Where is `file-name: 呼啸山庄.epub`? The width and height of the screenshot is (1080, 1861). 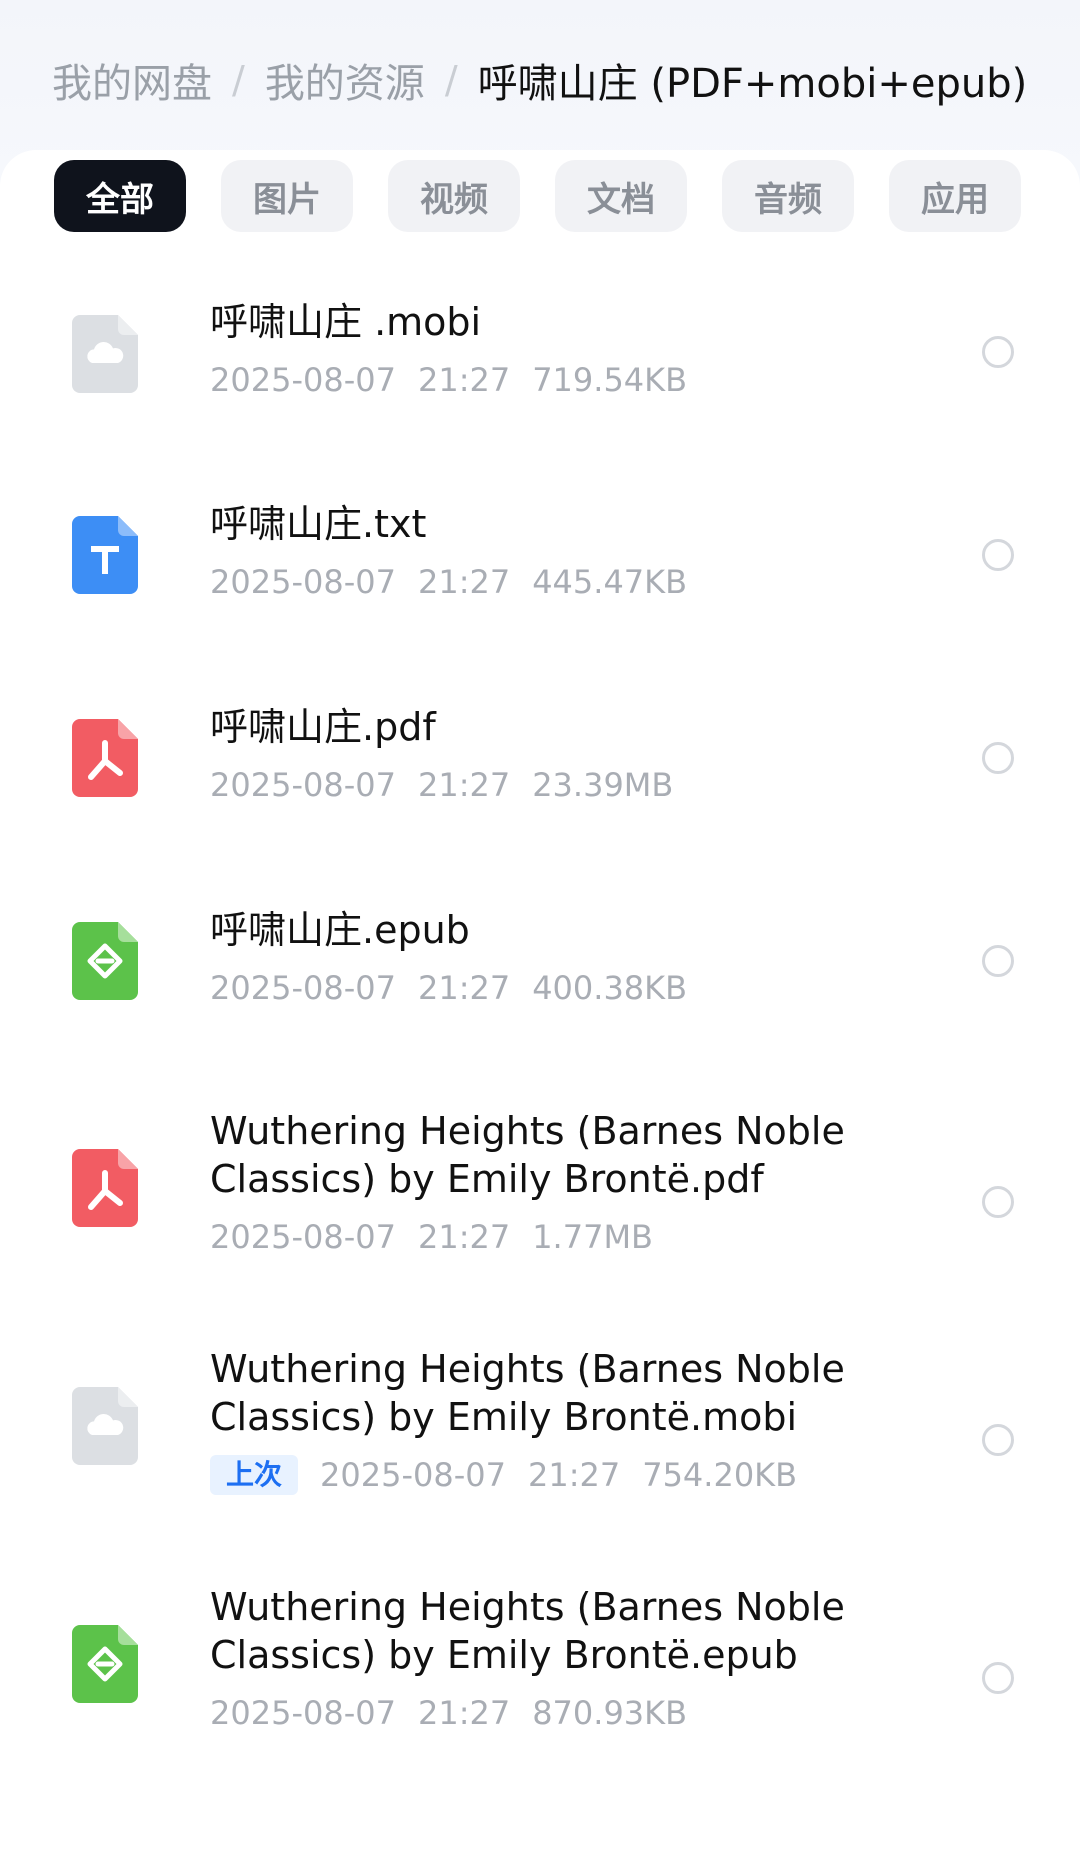
file-name: 呼啸山庄.epub is located at coordinates (340, 930).